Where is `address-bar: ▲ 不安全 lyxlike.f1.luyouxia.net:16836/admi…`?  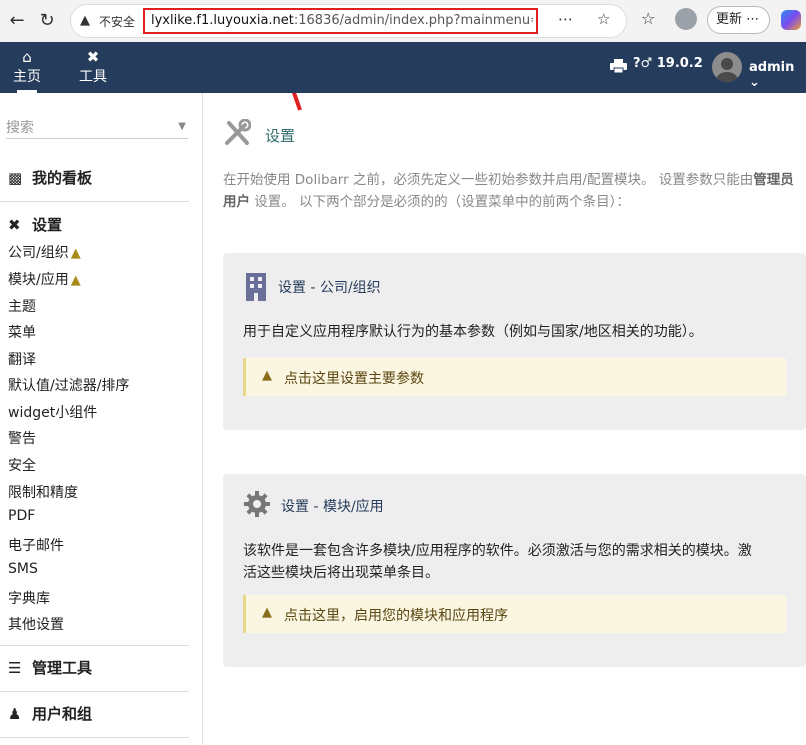
address-bar: ▲ 不安全 lyxlike.f1.luyouxia.net:16836/admi… is located at coordinates (348, 21).